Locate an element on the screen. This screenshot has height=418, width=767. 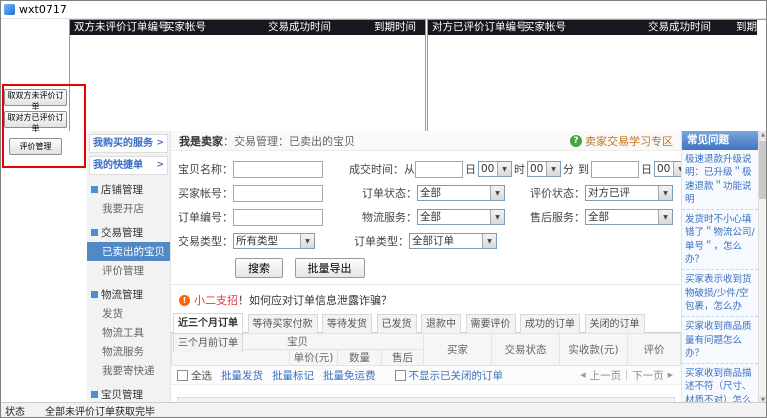
aftersale-label: 售后服务： is located at coordinates (557, 217).